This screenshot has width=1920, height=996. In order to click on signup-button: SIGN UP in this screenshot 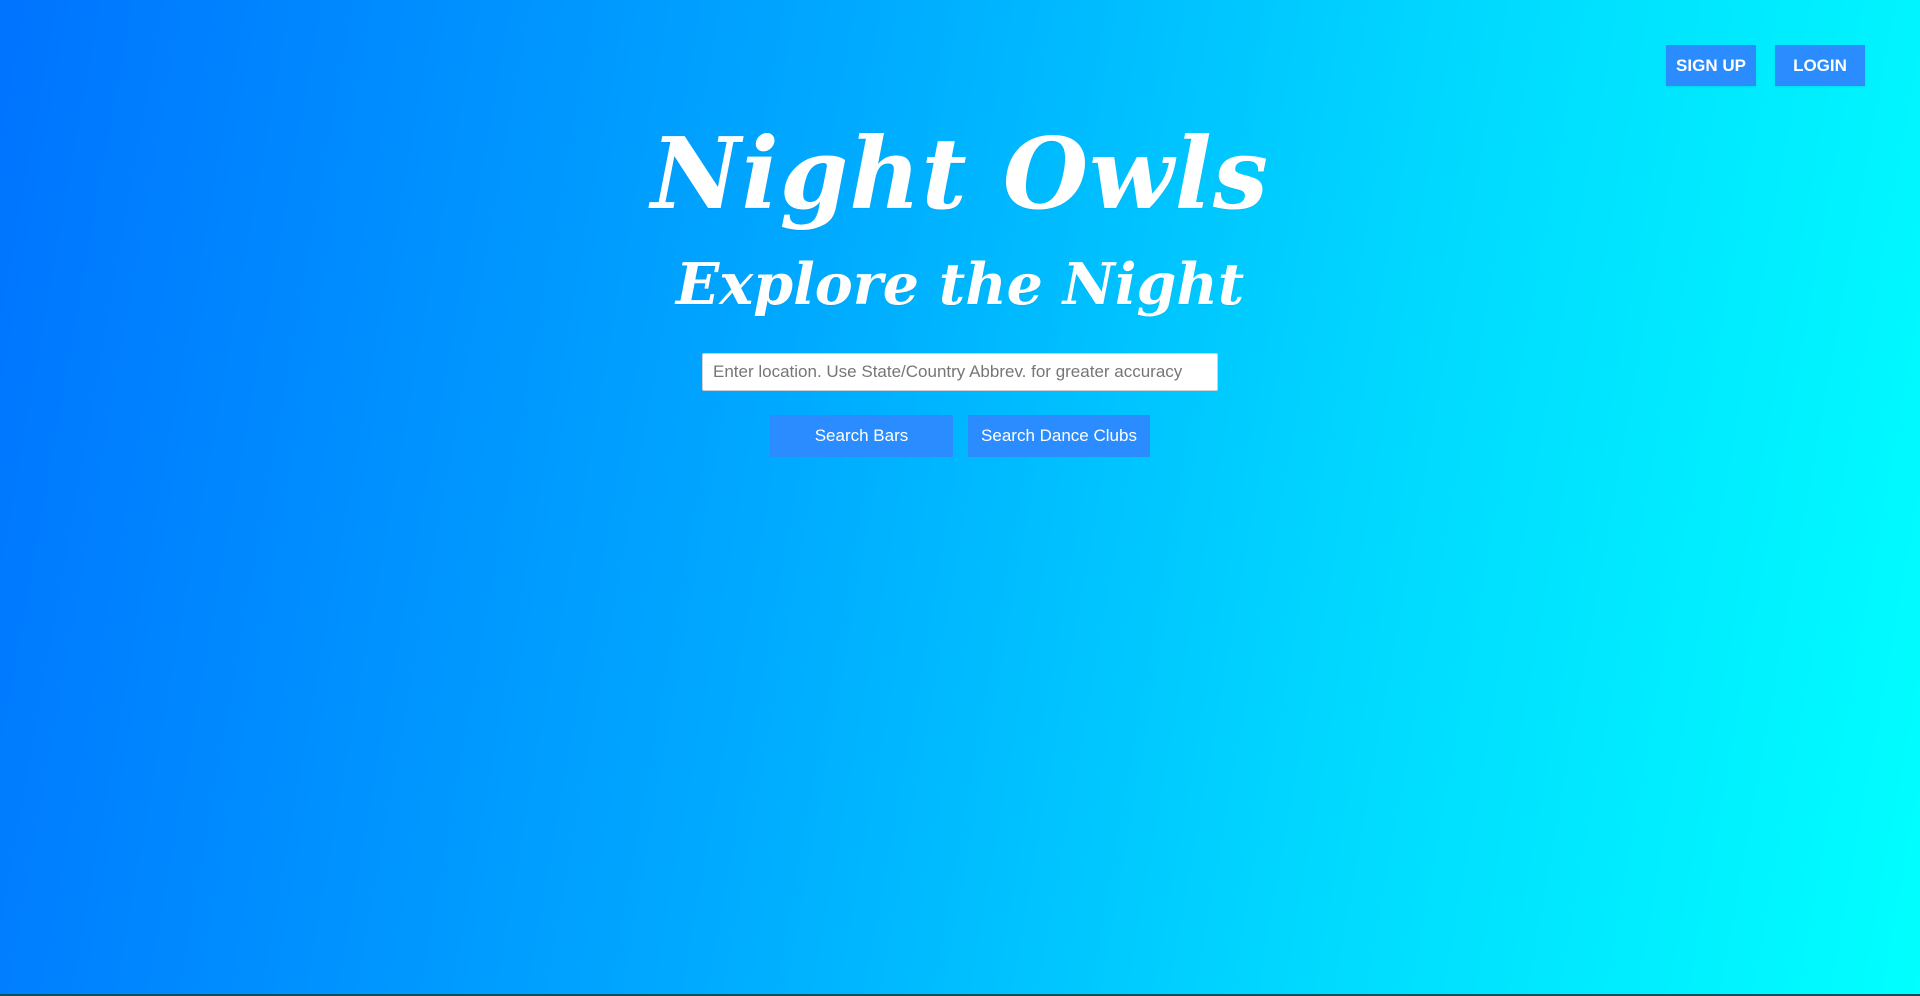, I will do `click(1711, 65)`.